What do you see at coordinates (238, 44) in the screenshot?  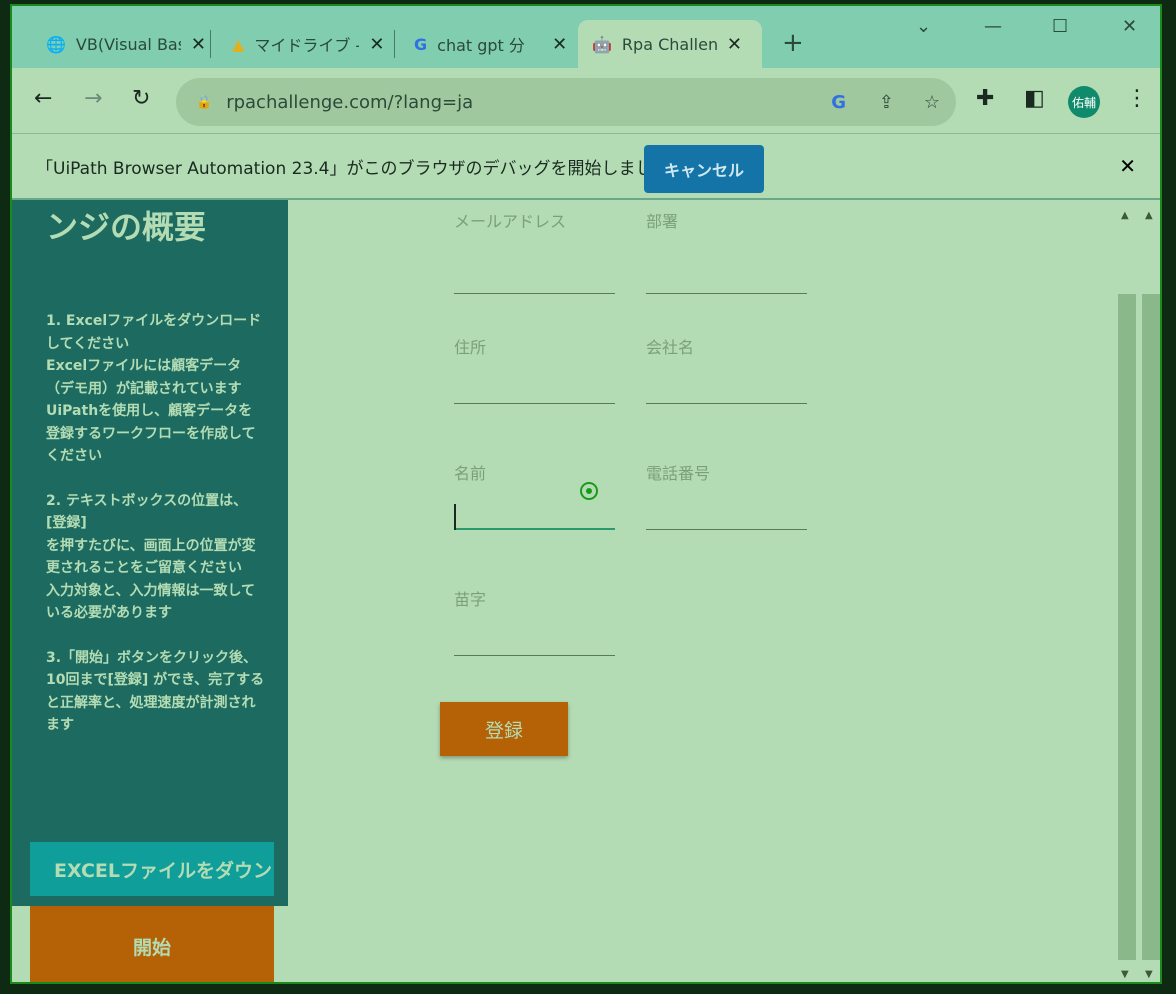 I see `drive-icon: ▲` at bounding box center [238, 44].